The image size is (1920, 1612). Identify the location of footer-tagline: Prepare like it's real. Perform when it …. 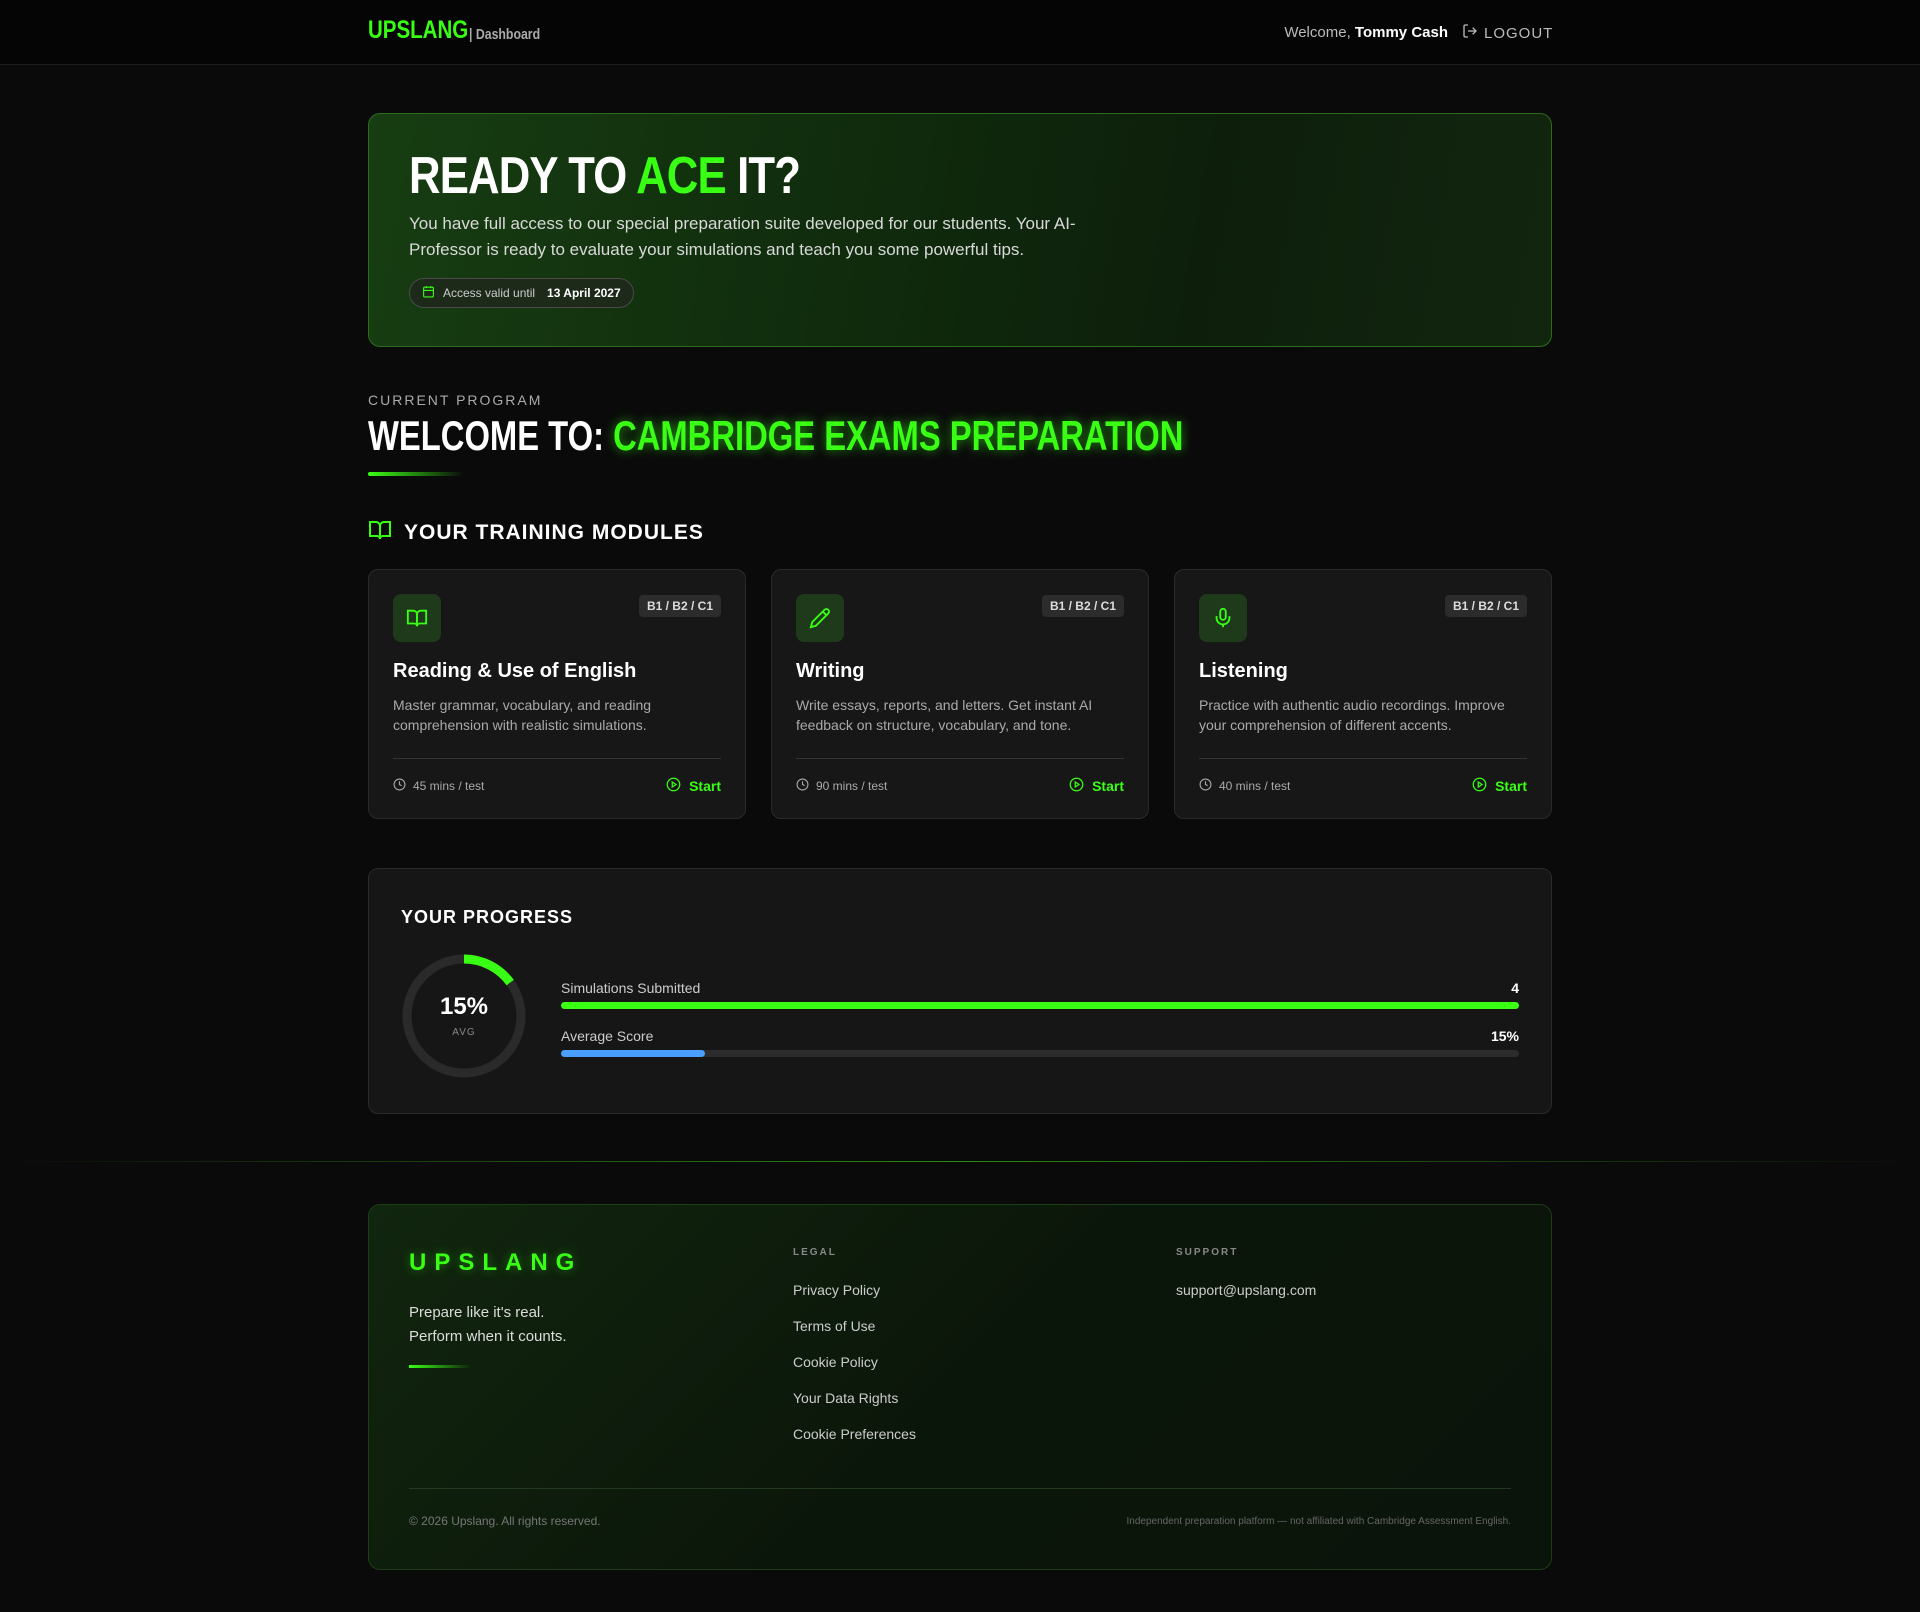
(488, 1324).